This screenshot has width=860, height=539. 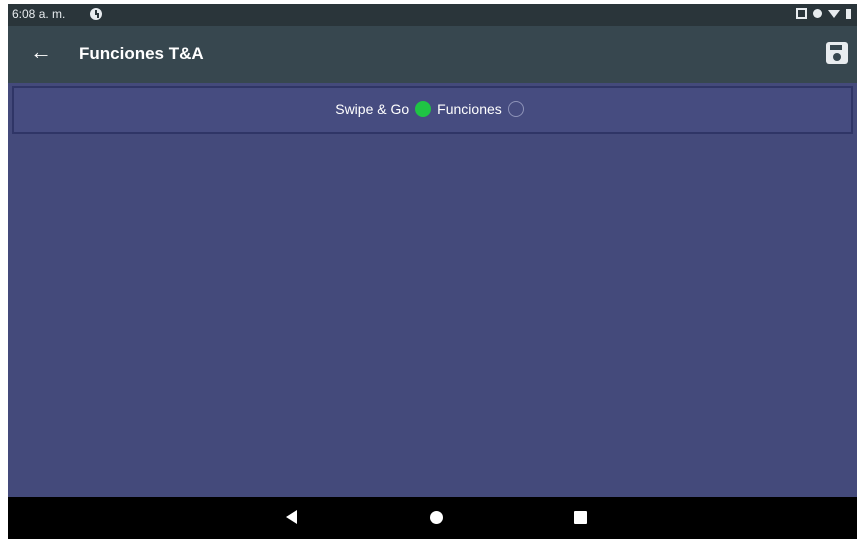 What do you see at coordinates (436, 517) in the screenshot?
I see `home-circle-icon` at bounding box center [436, 517].